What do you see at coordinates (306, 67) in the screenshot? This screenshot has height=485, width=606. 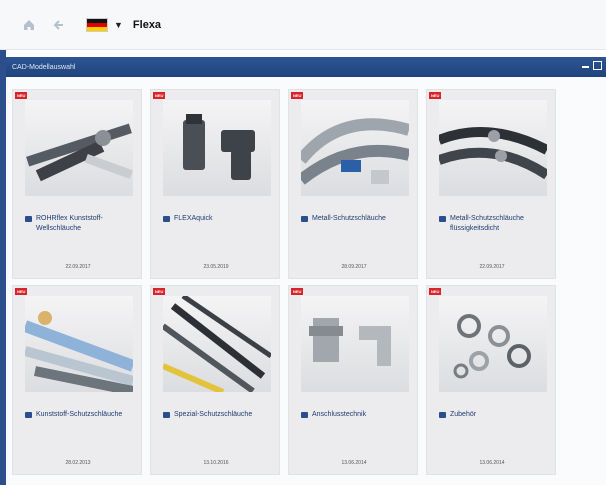 I see `window-titlebar: CAD-Modellauswahl` at bounding box center [306, 67].